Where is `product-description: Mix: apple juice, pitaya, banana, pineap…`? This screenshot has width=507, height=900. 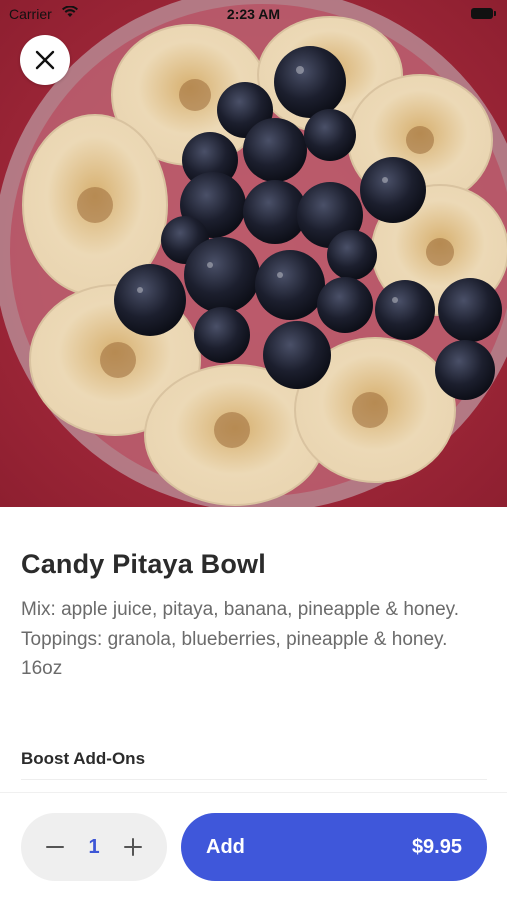 product-description: Mix: apple juice, pitaya, banana, pineap… is located at coordinates (254, 639).